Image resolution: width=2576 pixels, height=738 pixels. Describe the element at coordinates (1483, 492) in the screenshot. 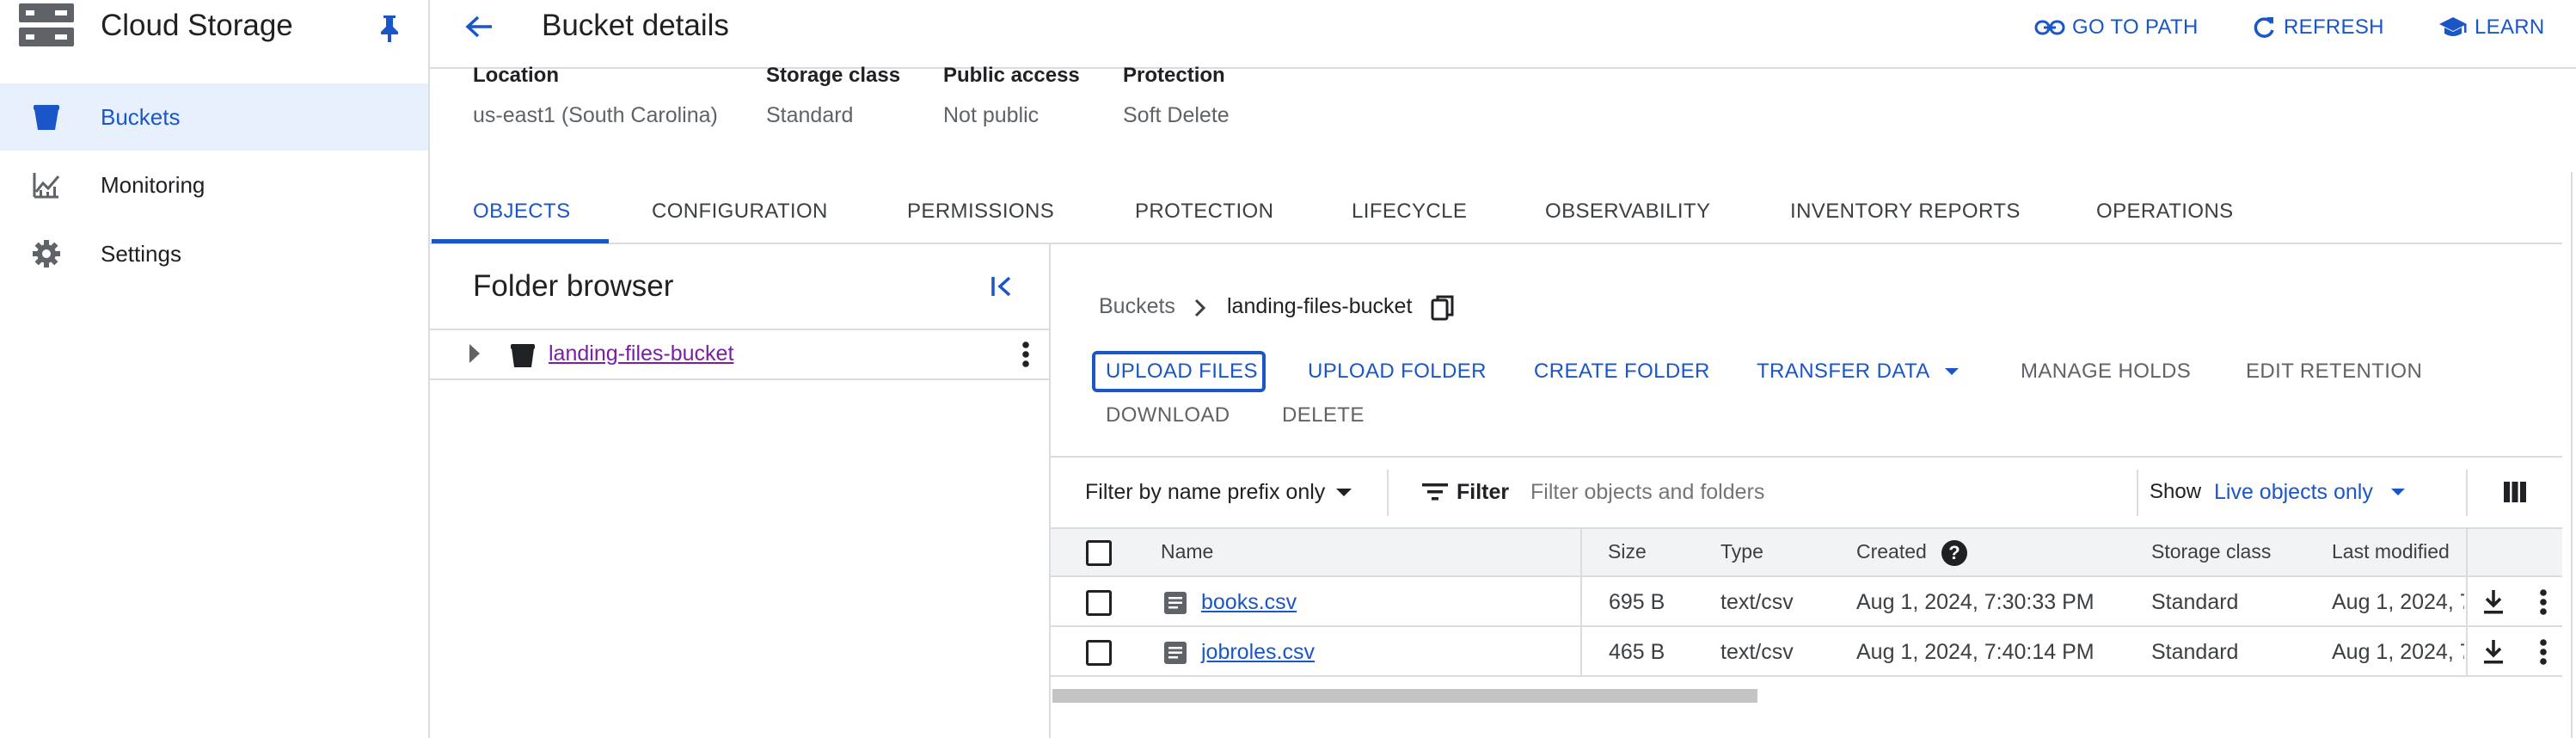

I see `filter-label: Filter` at that location.